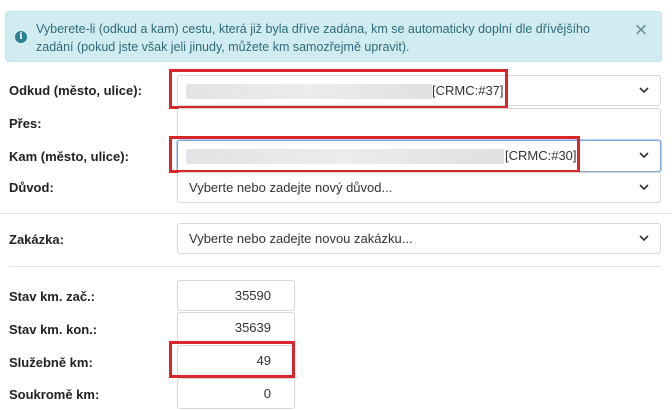  I want to click on stav-kon-label: Stav km. kon.:, so click(53, 329).